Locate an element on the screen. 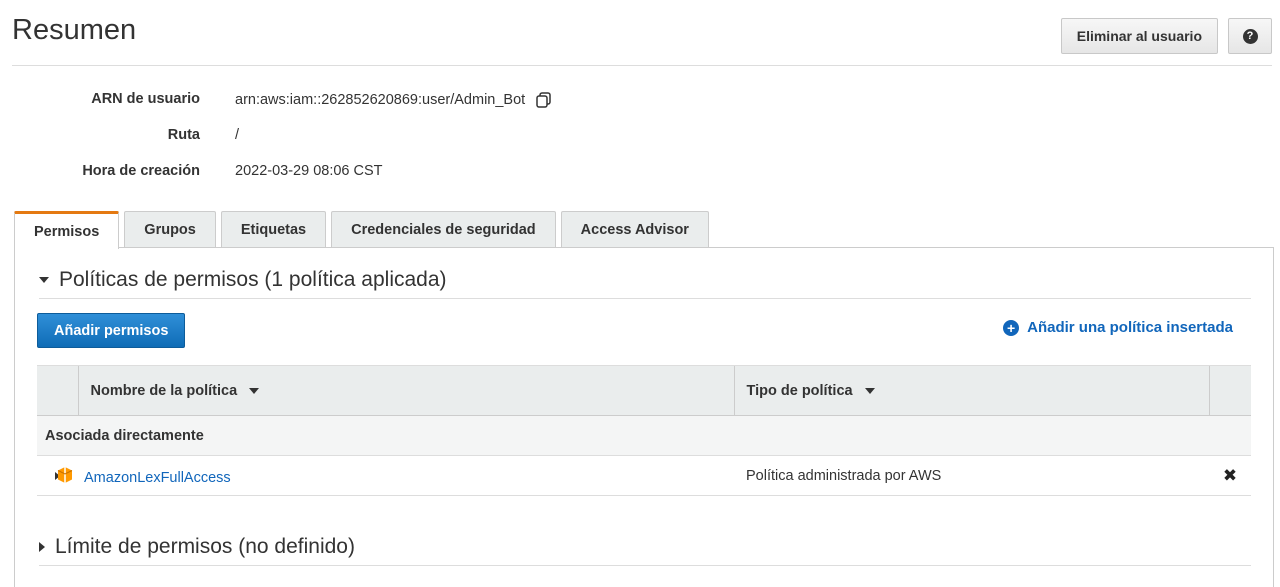  permissions-boundary-title: Límite de permisos (no definido) is located at coordinates (205, 546).